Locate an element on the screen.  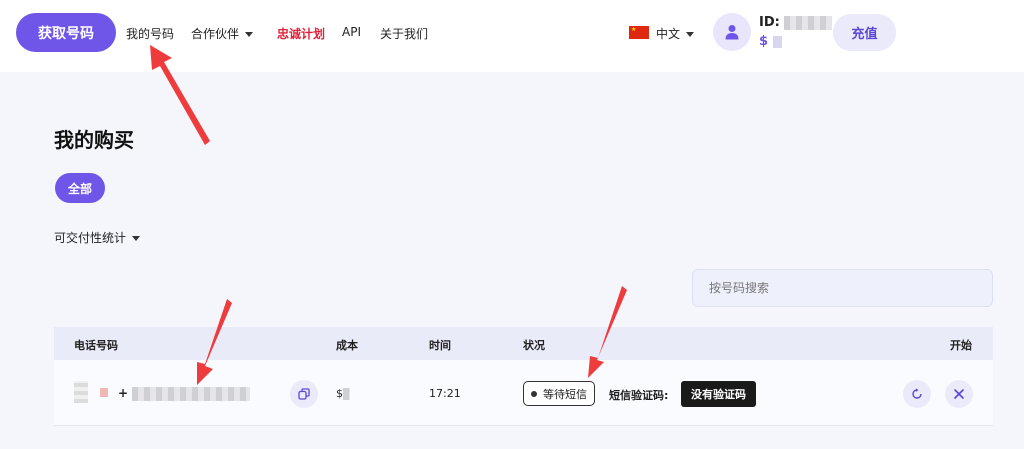
phone-prefix: + is located at coordinates (123, 393).